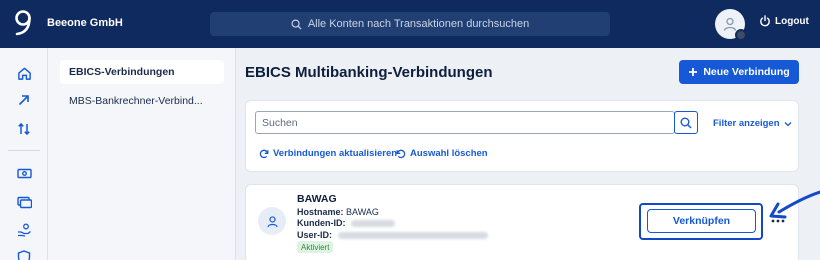 This screenshot has width=820, height=260. I want to click on user-avatar, so click(731, 25).